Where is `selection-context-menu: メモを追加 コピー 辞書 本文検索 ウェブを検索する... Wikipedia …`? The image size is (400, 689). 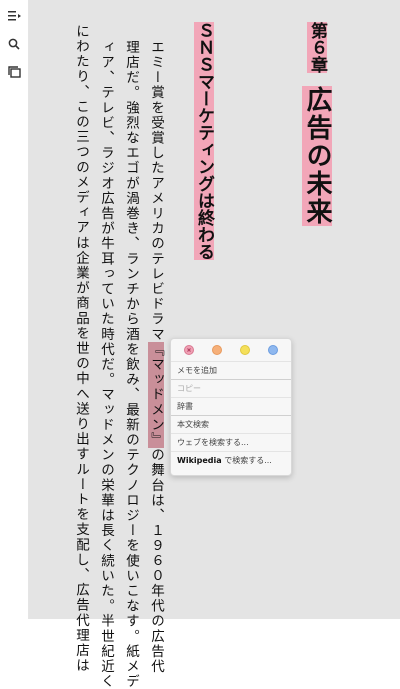 selection-context-menu: メモを追加 コピー 辞書 本文検索 ウェブを検索する... Wikipedia … is located at coordinates (231, 407).